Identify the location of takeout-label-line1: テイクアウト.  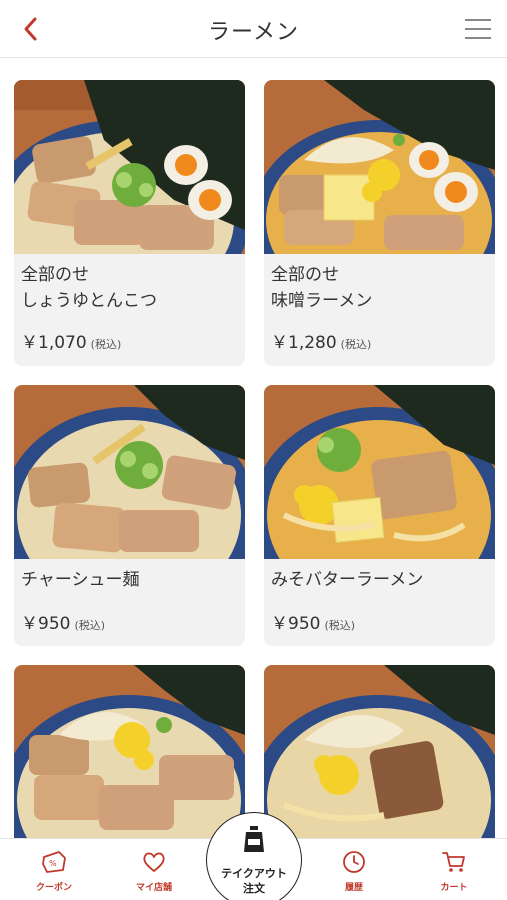
(254, 873).